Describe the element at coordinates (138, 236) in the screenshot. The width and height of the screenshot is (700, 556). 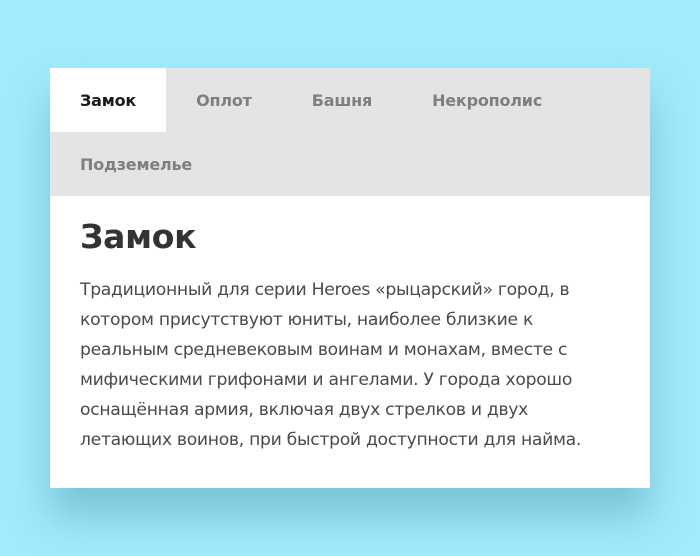
I see `panel-title: Замок` at that location.